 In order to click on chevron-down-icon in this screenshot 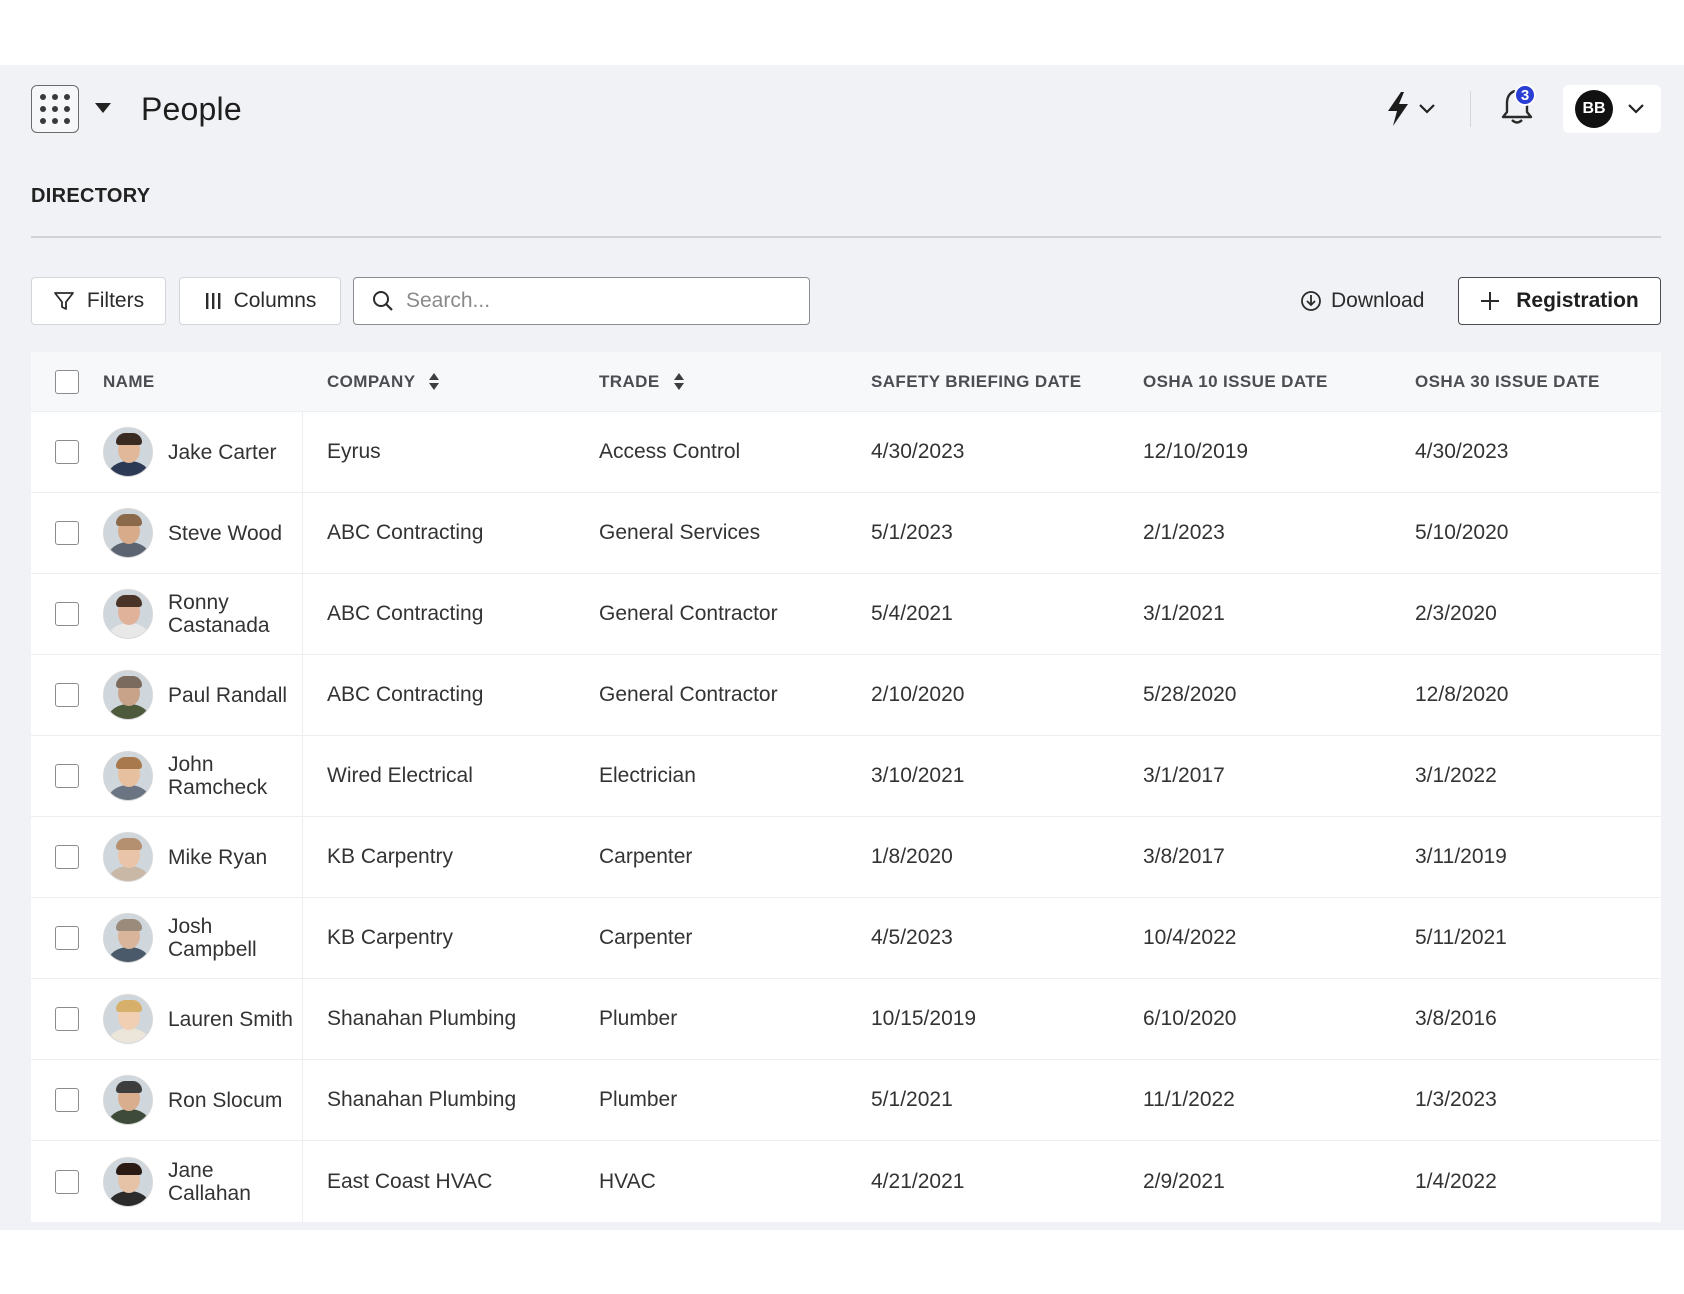, I will do `click(1636, 109)`.